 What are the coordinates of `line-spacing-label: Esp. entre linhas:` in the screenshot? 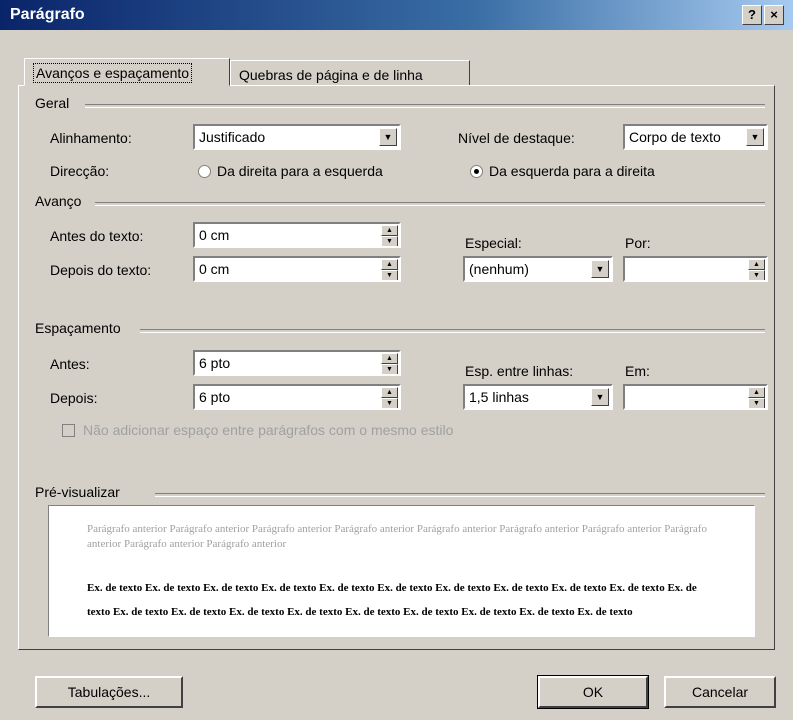 It's located at (519, 371).